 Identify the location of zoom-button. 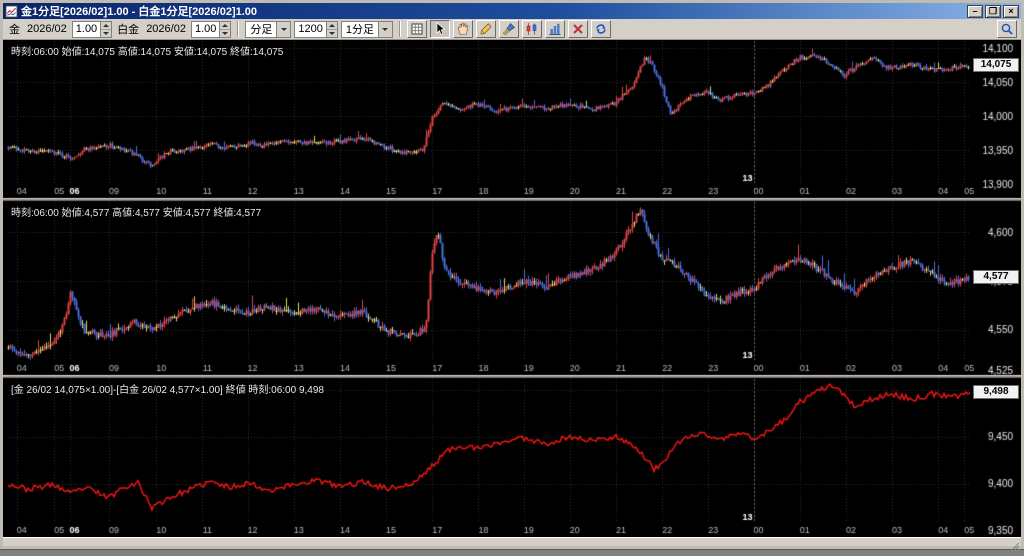
(1007, 29).